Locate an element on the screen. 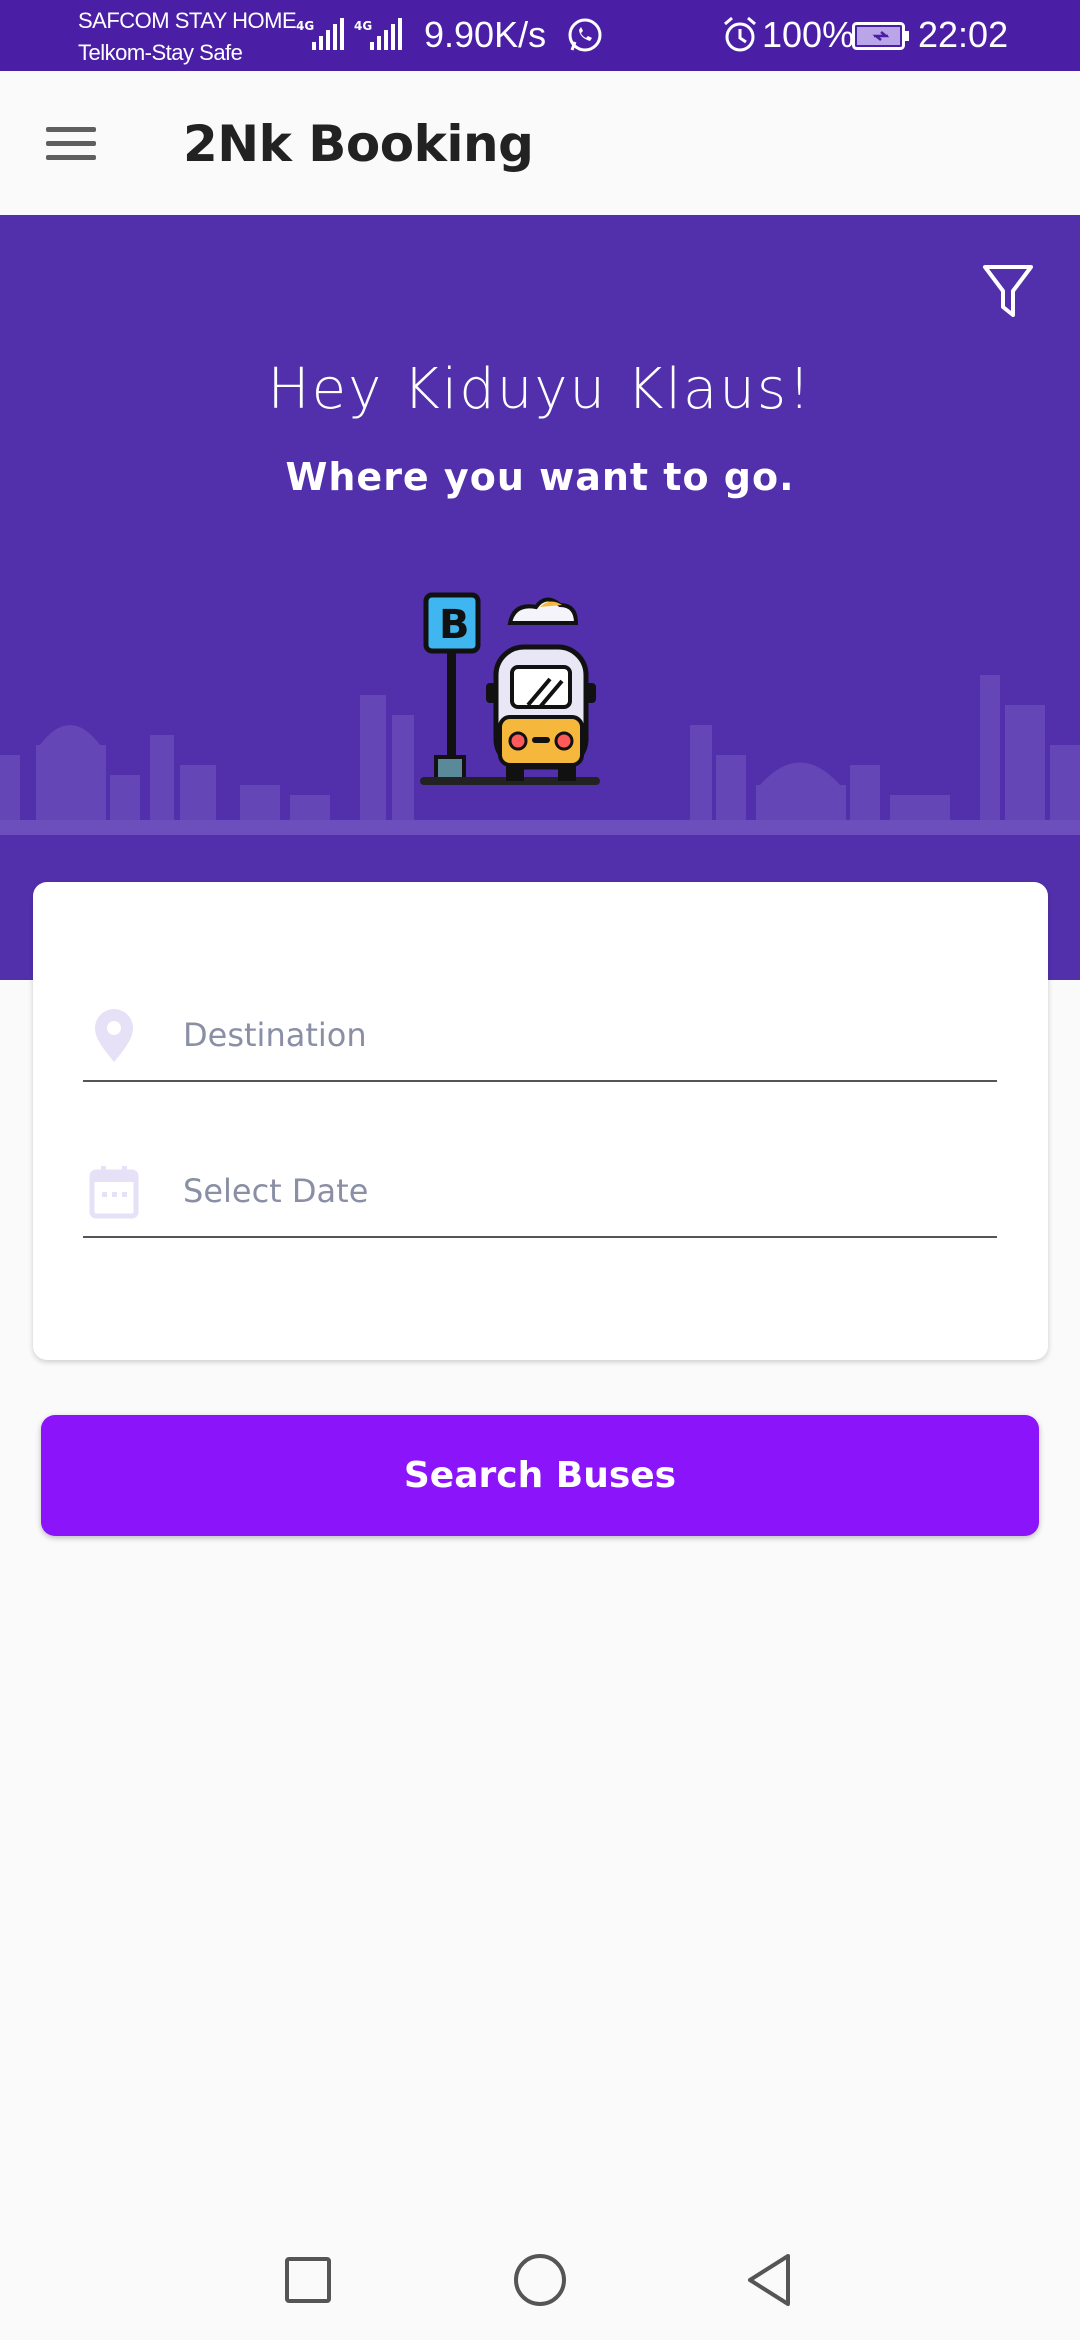  carrier-name-primary: SAFCOM STAY HOME is located at coordinates (187, 20).